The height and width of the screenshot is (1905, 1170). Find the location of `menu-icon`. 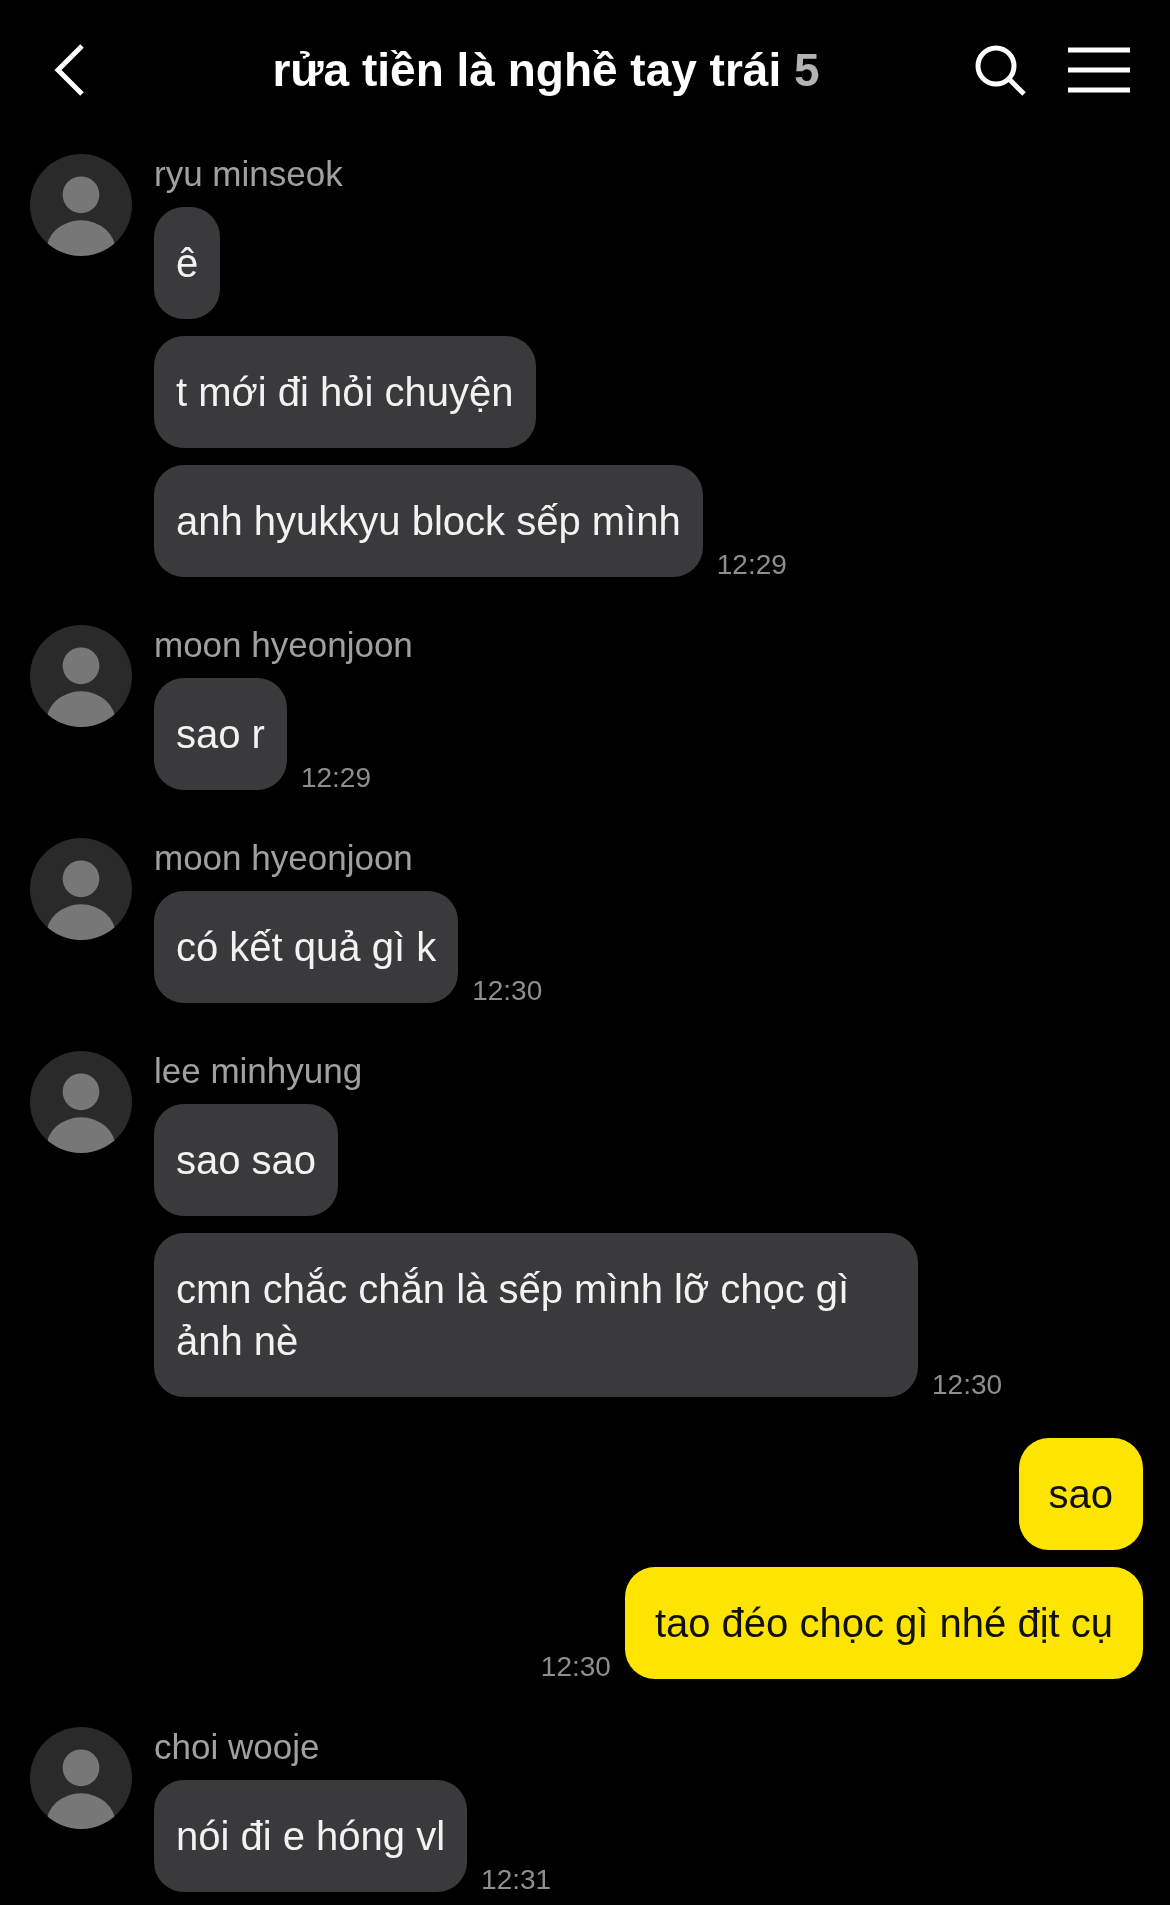

menu-icon is located at coordinates (1099, 70).